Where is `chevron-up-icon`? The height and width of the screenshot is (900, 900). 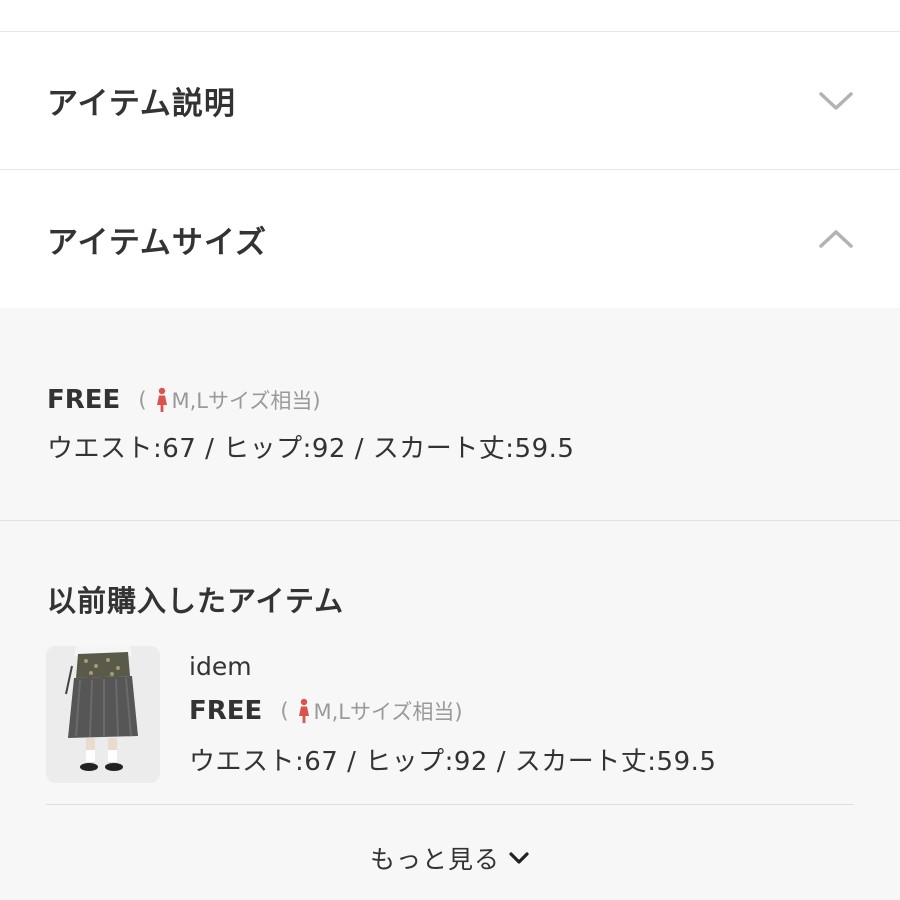
chevron-up-icon is located at coordinates (836, 239).